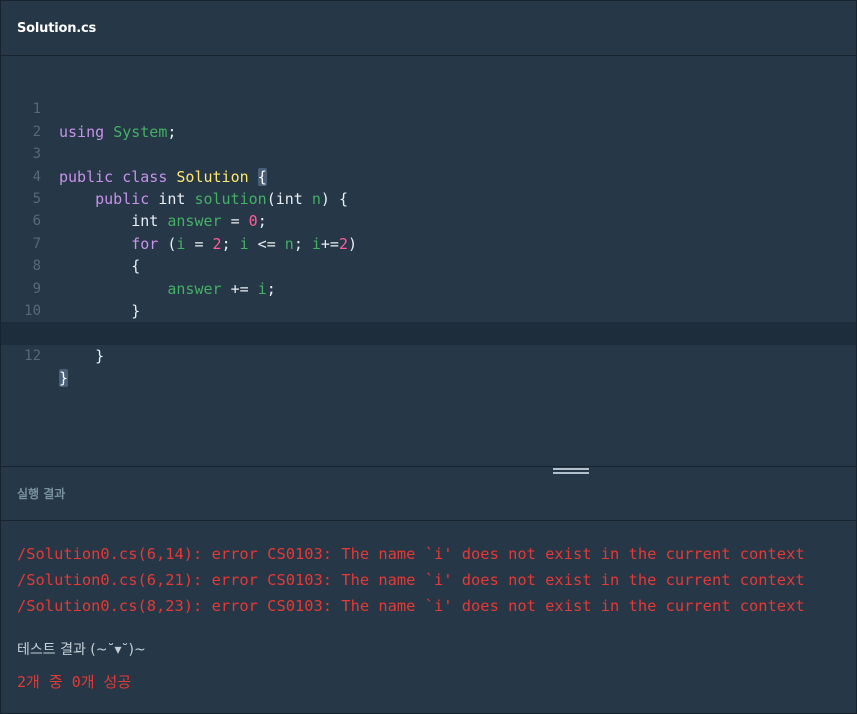  What do you see at coordinates (32, 355) in the screenshot?
I see `line-number: 12` at bounding box center [32, 355].